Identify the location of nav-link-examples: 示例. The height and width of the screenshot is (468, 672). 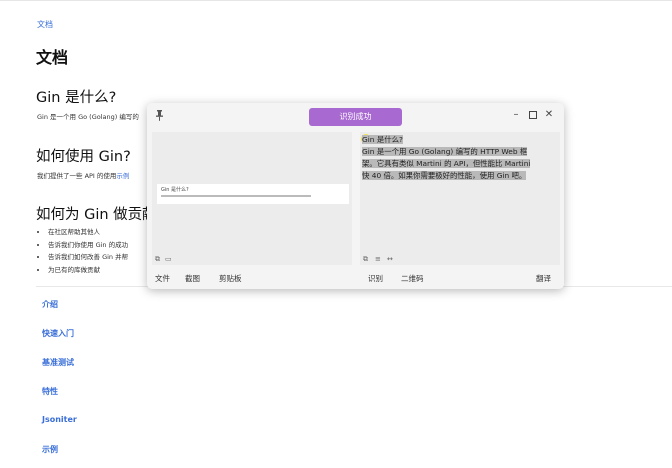
(50, 449).